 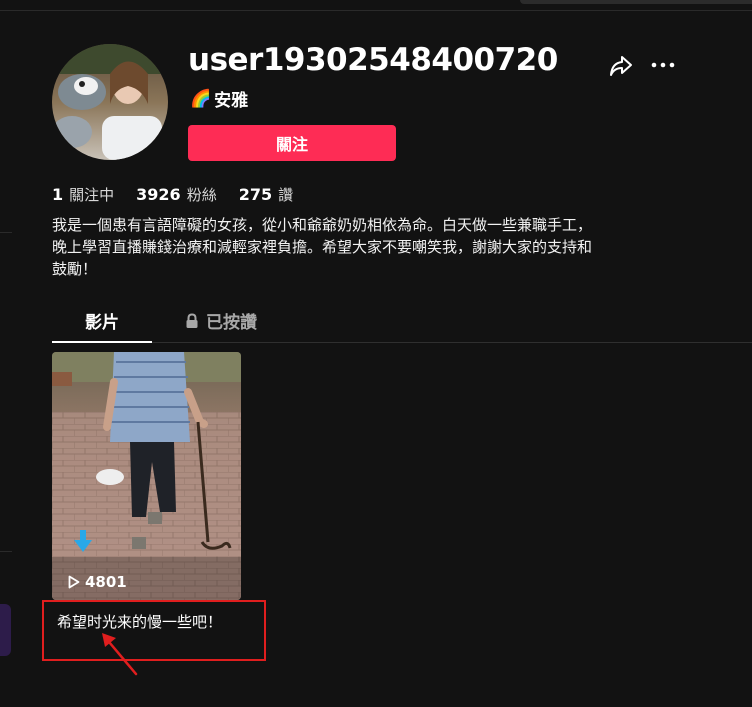 I want to click on tab-videos: 影片, so click(x=102, y=320).